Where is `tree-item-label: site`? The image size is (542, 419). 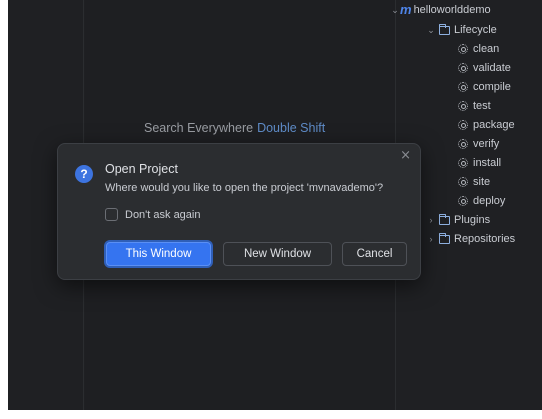
tree-item-label: site is located at coordinates (482, 182).